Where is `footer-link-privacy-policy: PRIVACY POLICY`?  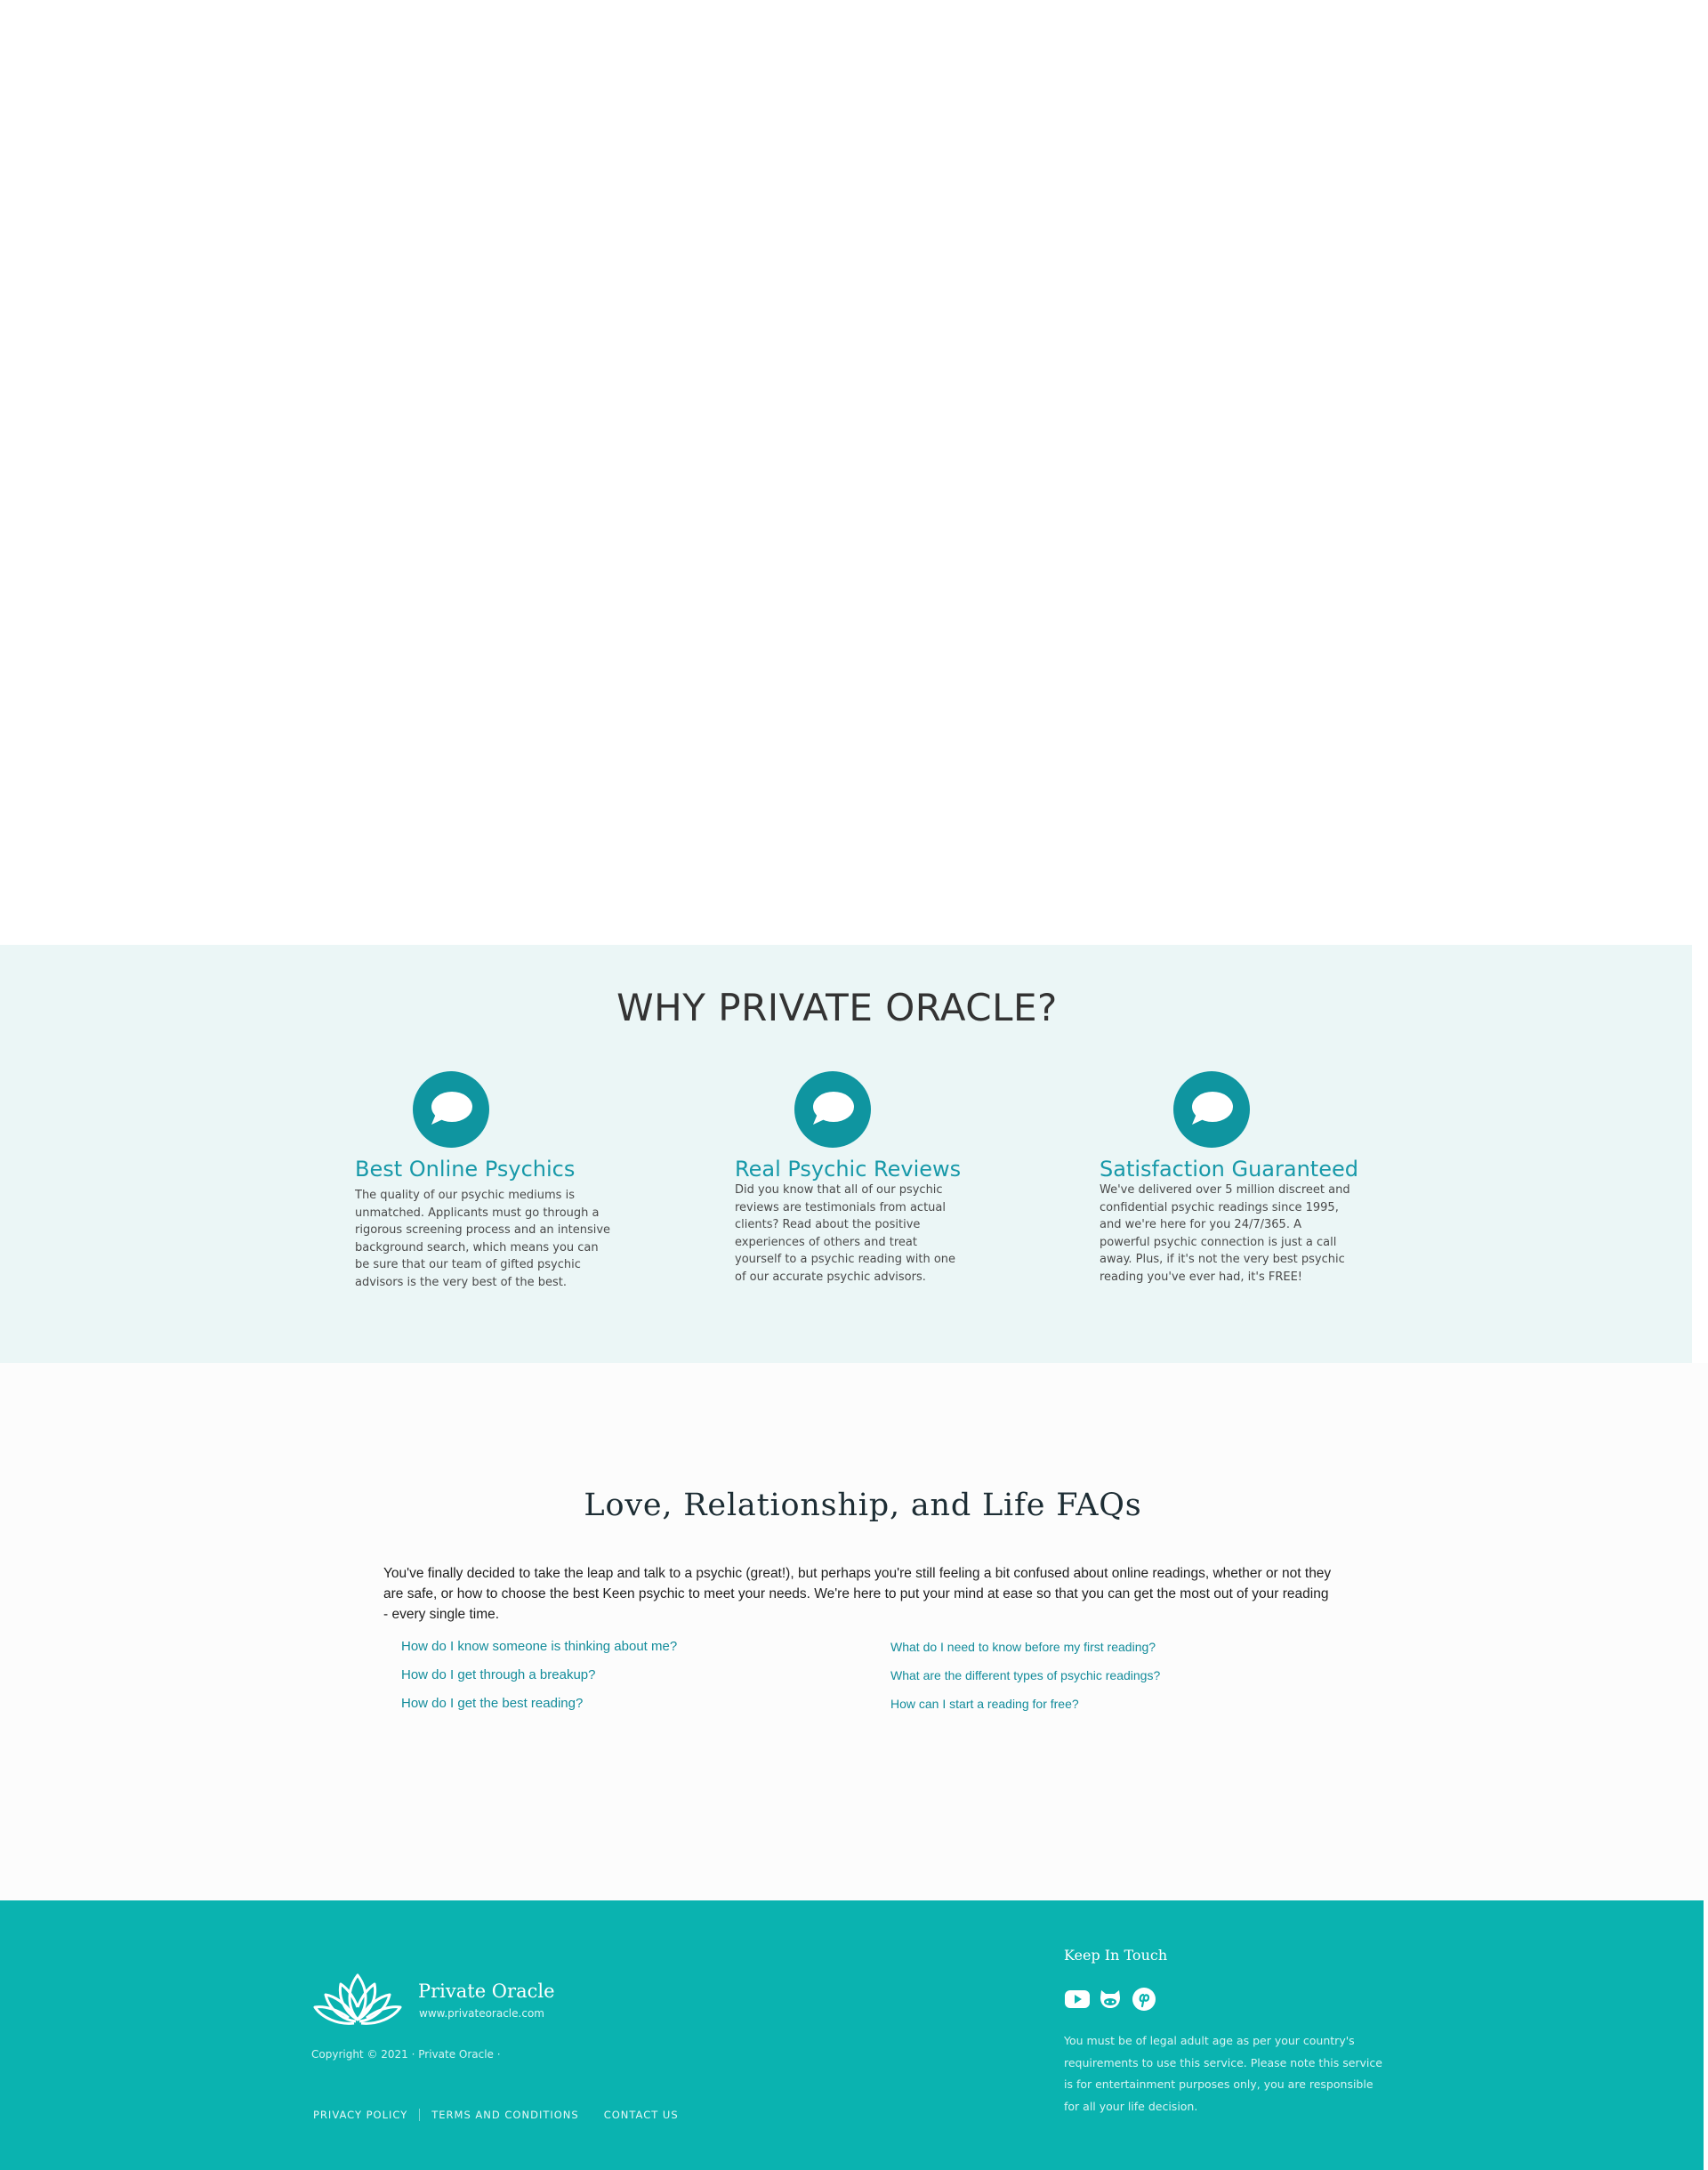 footer-link-privacy-policy: PRIVACY POLICY is located at coordinates (360, 2115).